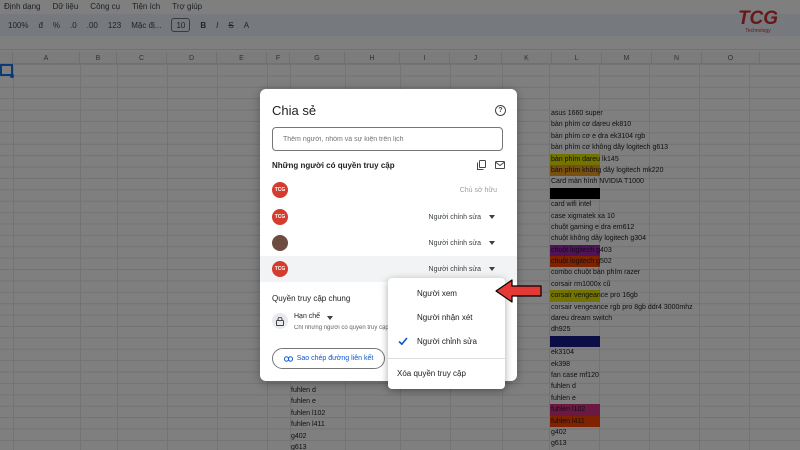 The width and height of the screenshot is (800, 450). I want to click on menu-item-editor-label: Người chỉnh sửa, so click(447, 341).